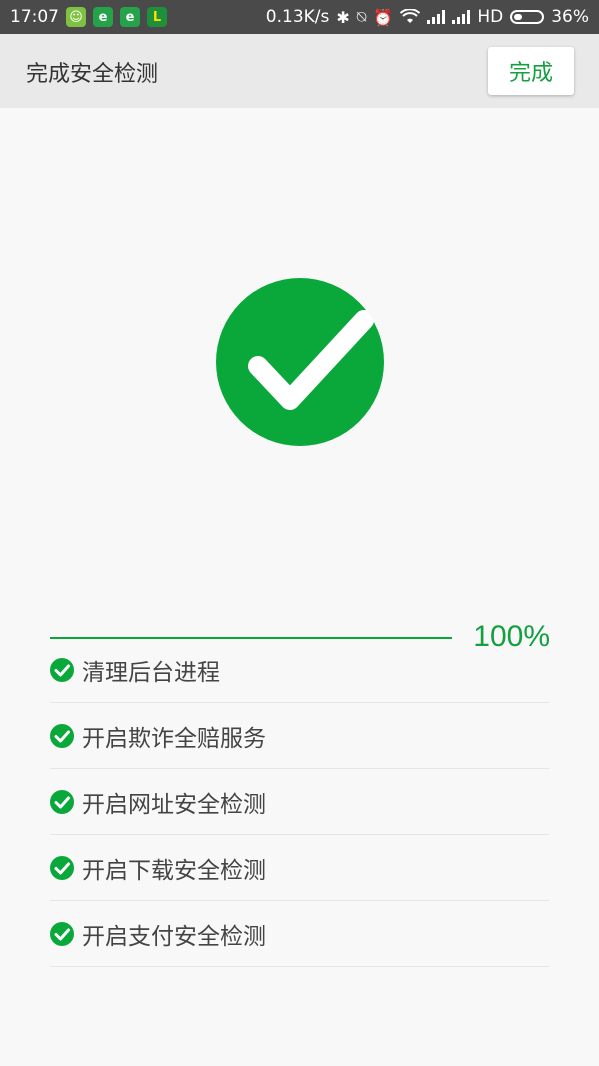  Describe the element at coordinates (527, 17) in the screenshot. I see `battery-icon` at that location.